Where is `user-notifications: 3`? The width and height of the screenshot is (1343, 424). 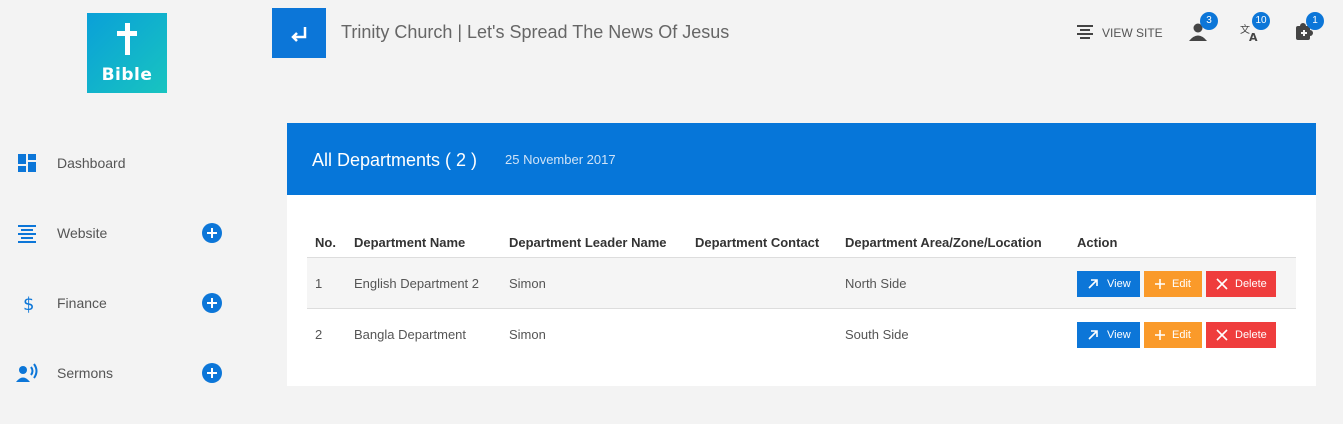 user-notifications: 3 is located at coordinates (1203, 28).